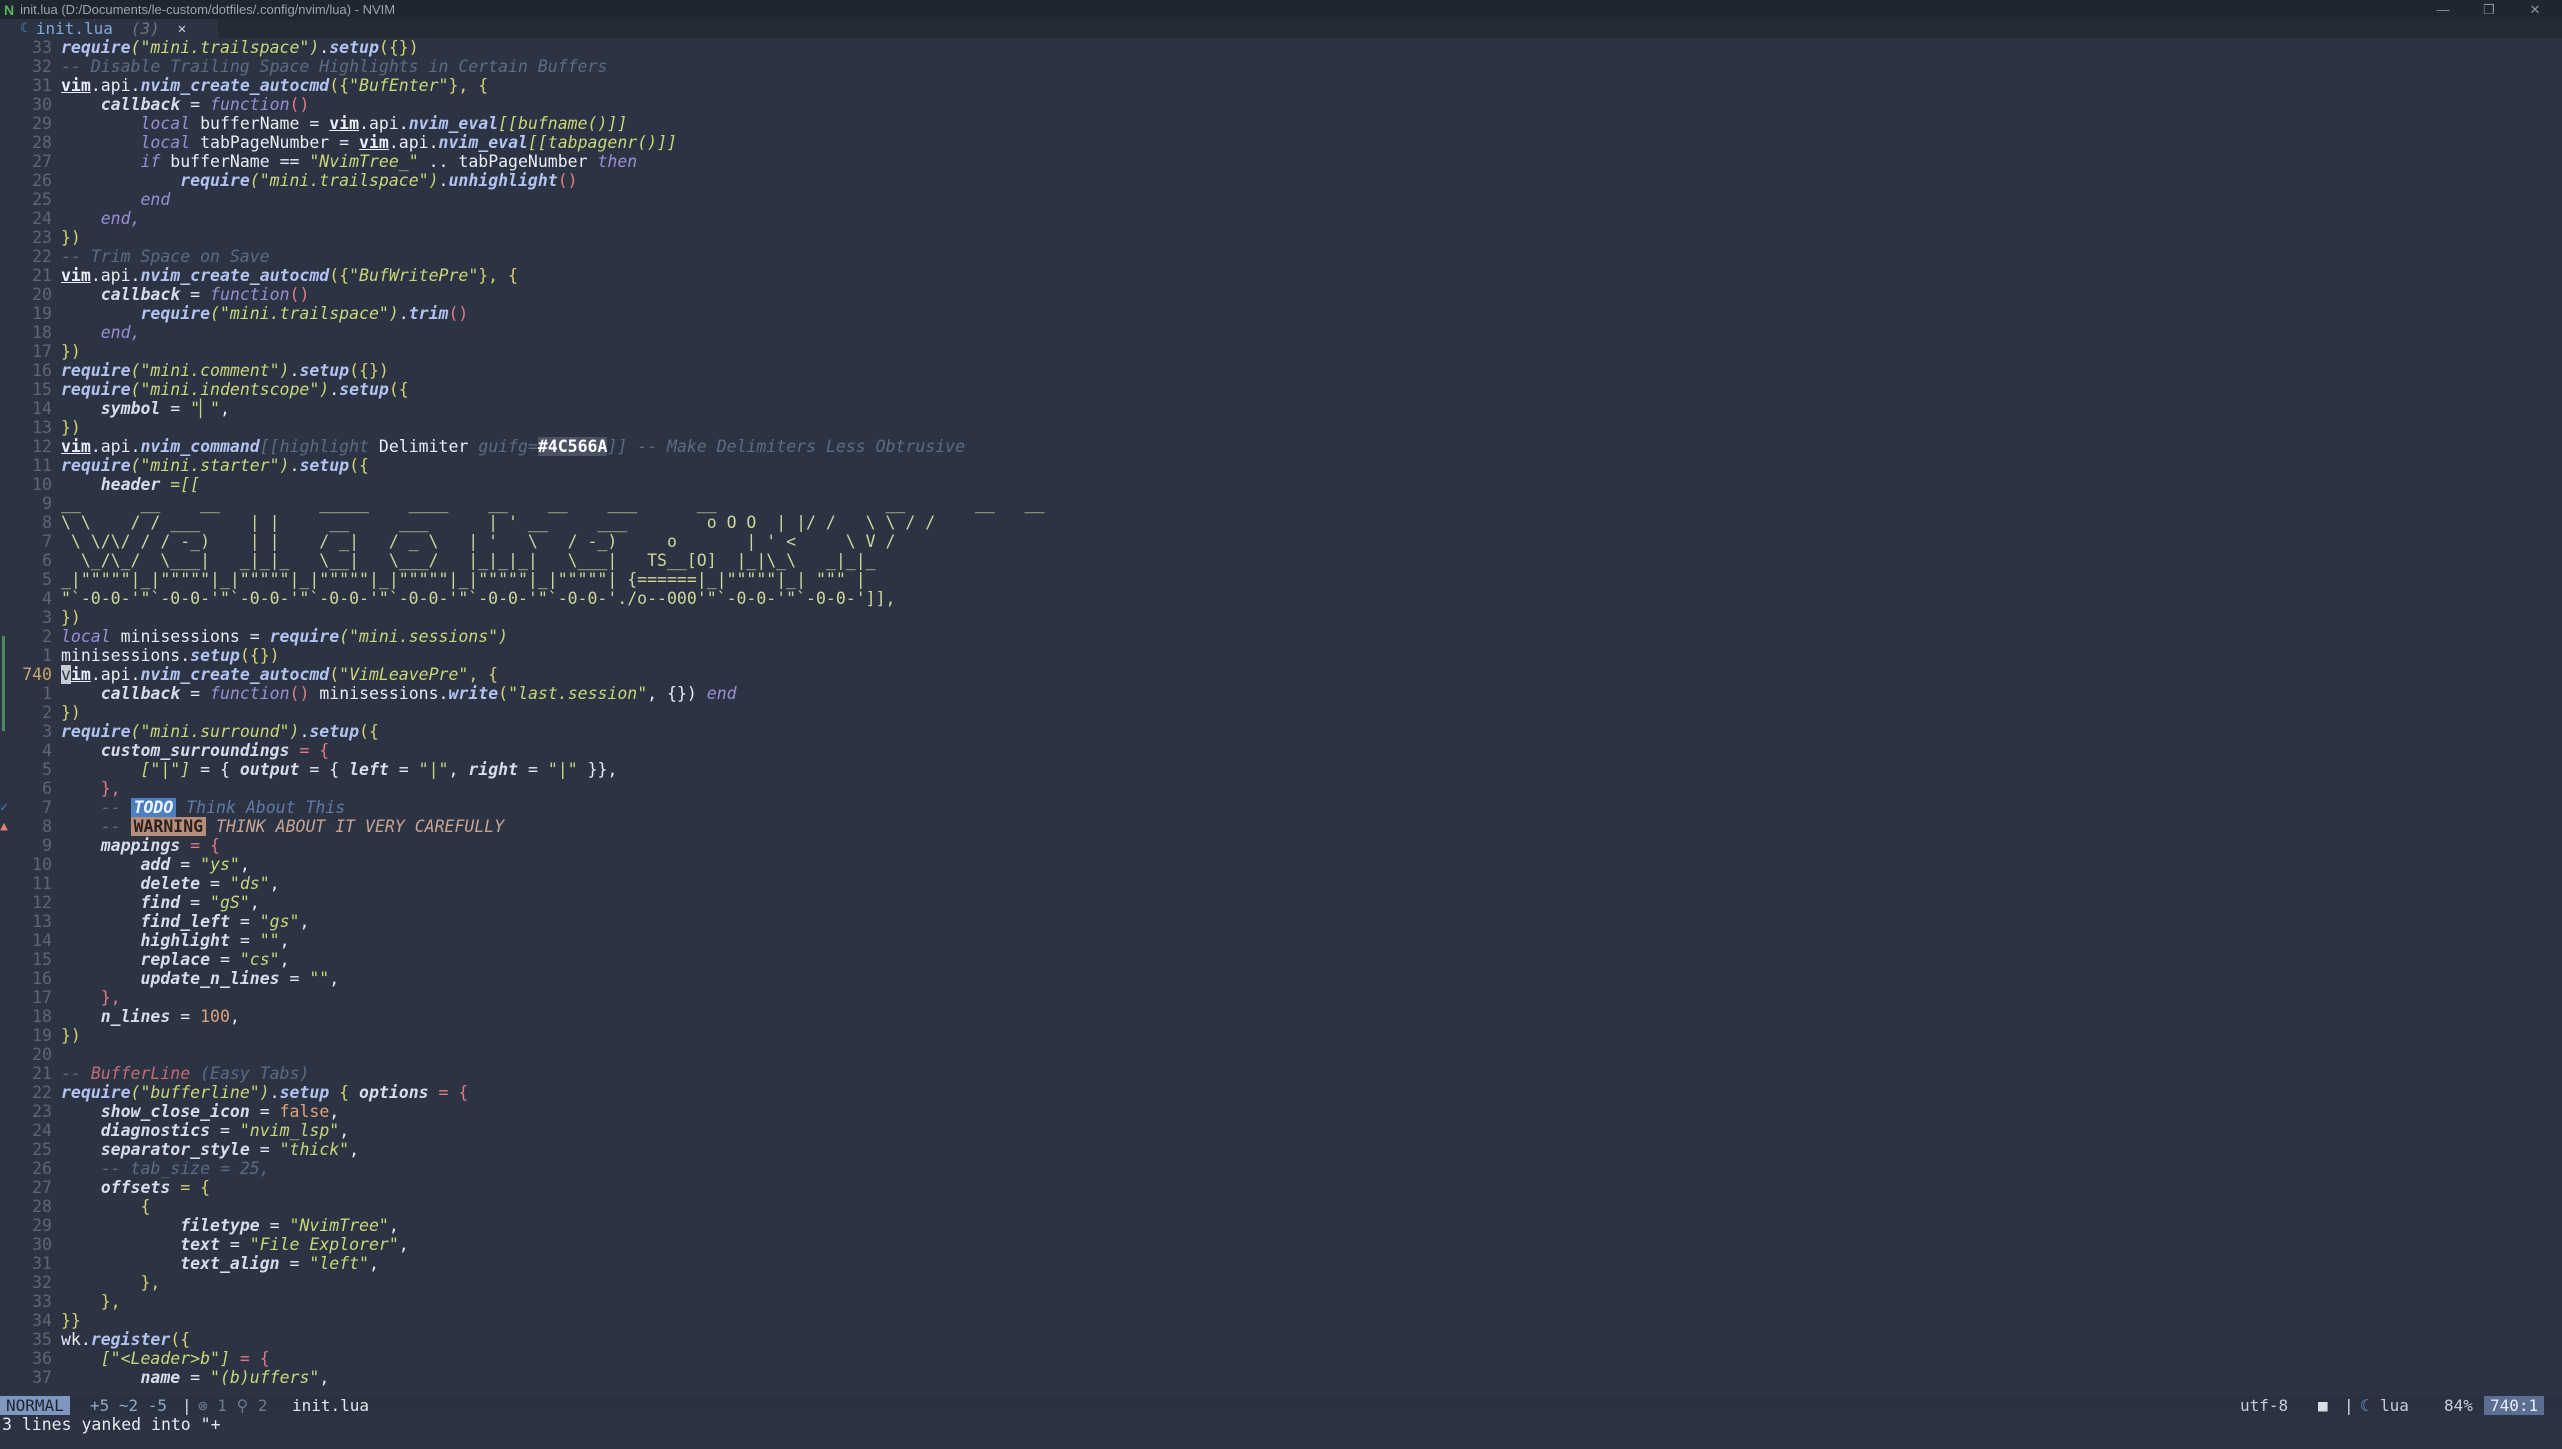 Image resolution: width=2562 pixels, height=1449 pixels. Describe the element at coordinates (2489, 9) in the screenshot. I see `maximize-button: ❐` at that location.